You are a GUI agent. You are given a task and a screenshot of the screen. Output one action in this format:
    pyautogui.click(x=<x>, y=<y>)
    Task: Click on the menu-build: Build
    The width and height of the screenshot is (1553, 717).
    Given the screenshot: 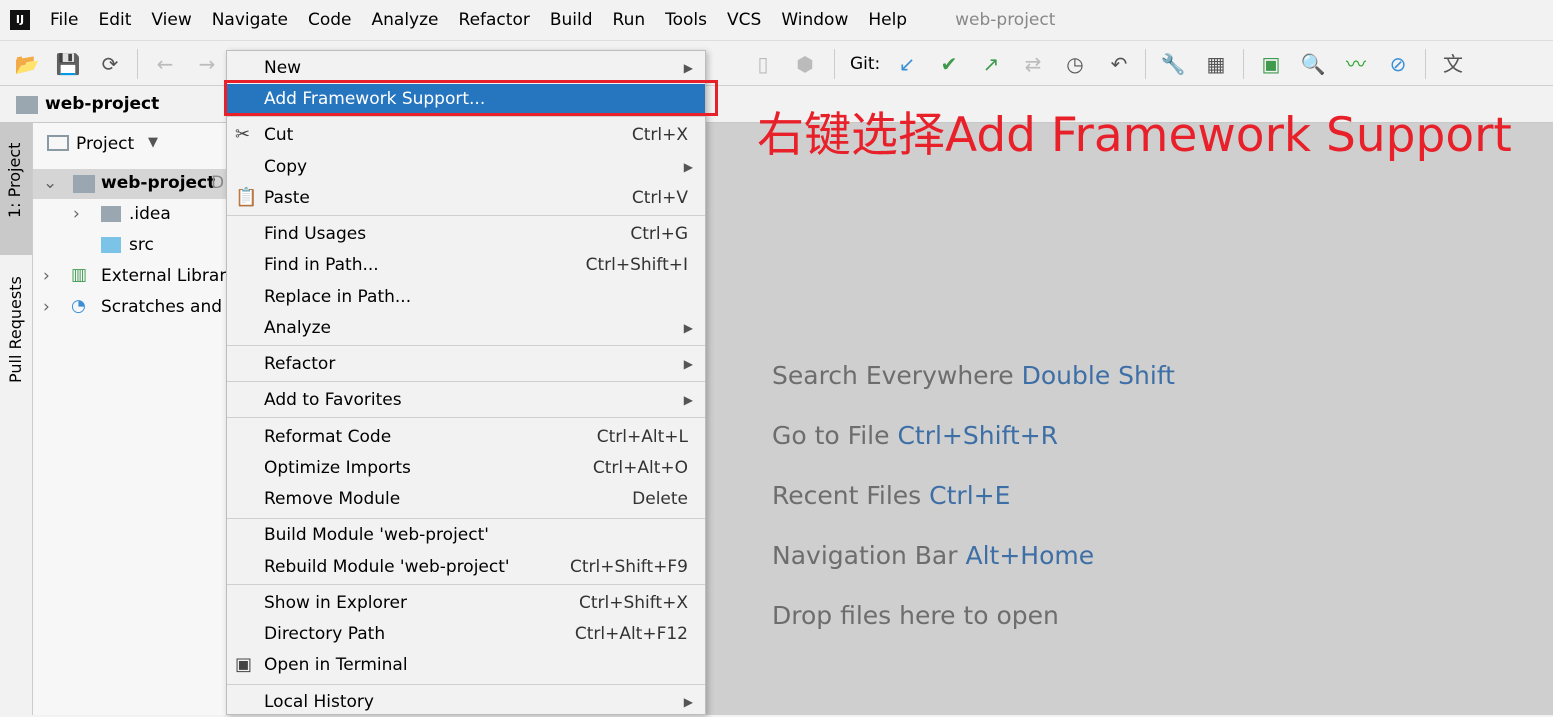 What is the action you would take?
    pyautogui.click(x=571, y=20)
    